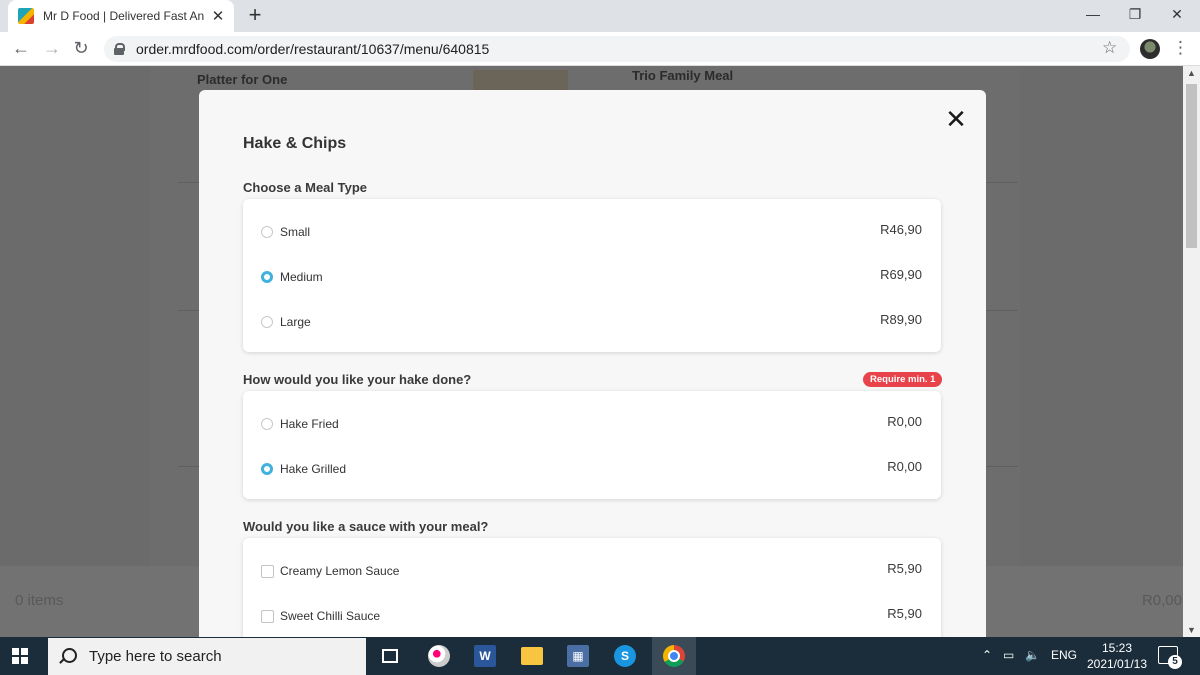 Image resolution: width=1200 pixels, height=675 pixels. What do you see at coordinates (439, 656) in the screenshot?
I see `paint-3d-icon` at bounding box center [439, 656].